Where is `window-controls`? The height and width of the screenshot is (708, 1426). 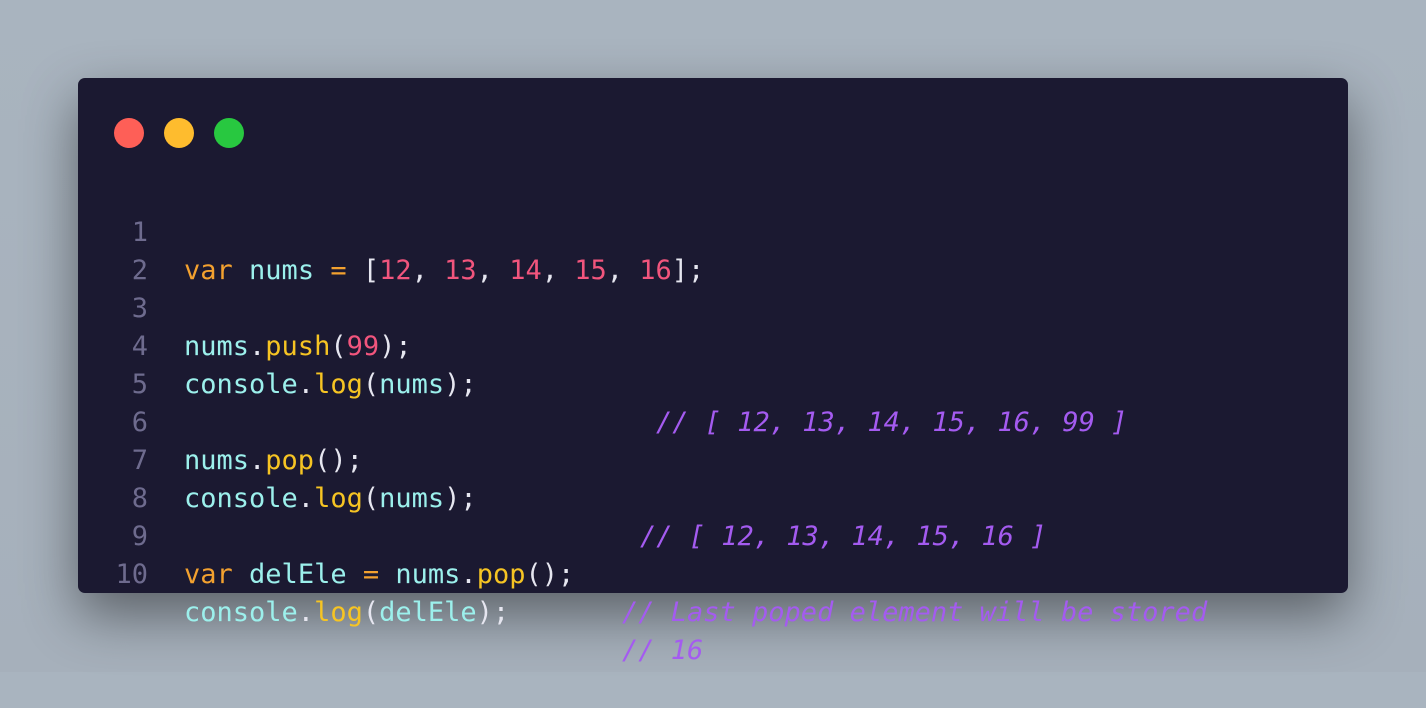
window-controls is located at coordinates (179, 133).